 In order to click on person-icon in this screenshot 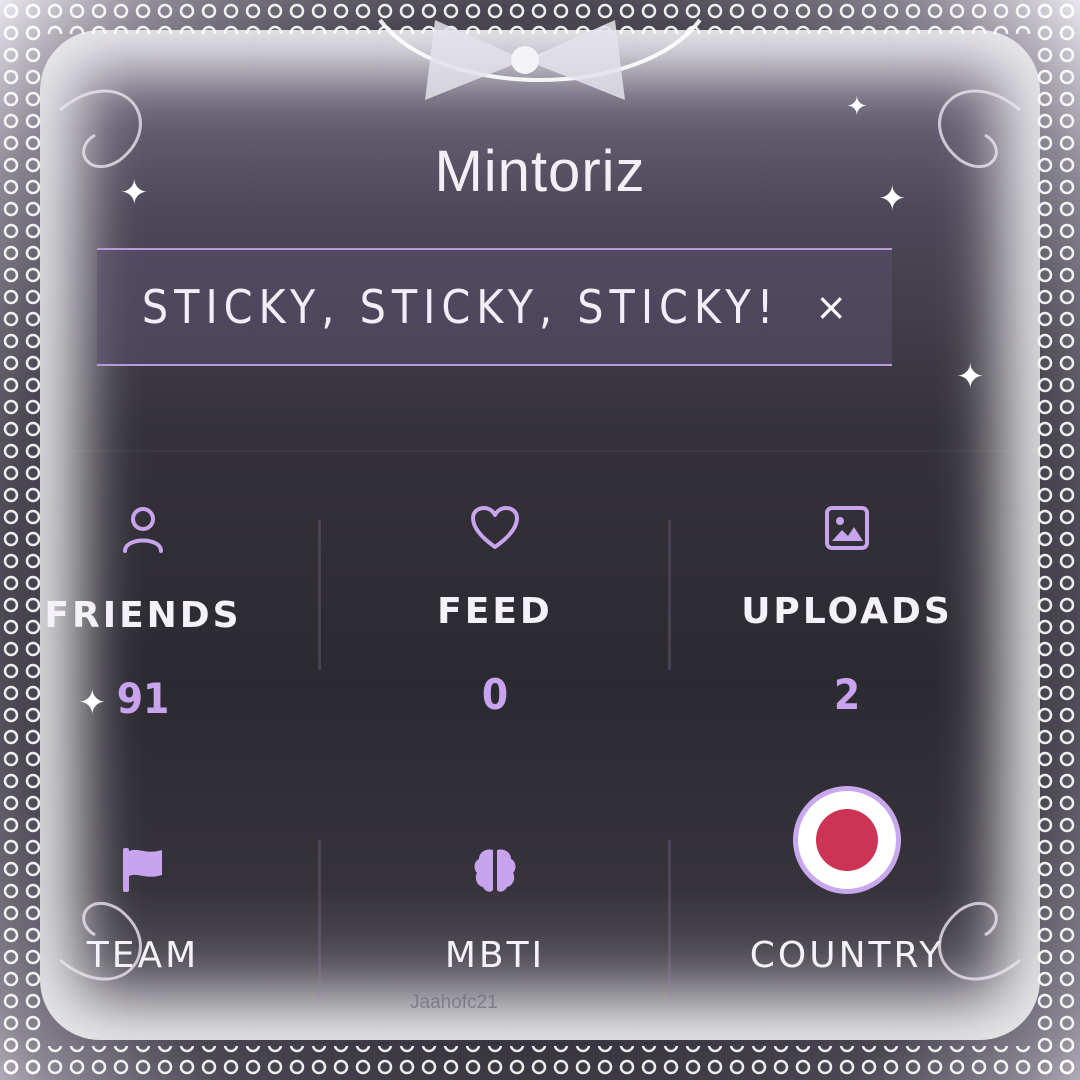, I will do `click(143, 530)`.